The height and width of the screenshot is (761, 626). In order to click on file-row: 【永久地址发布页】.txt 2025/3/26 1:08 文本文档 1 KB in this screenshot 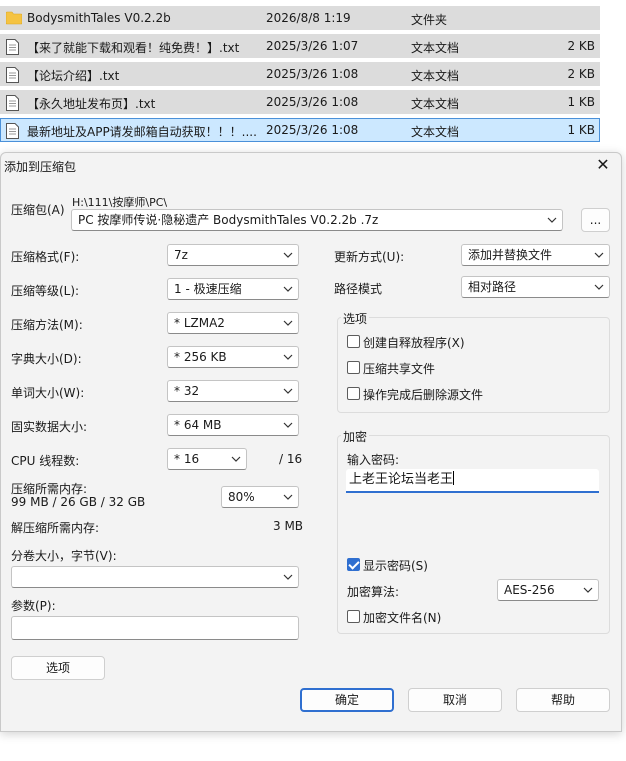, I will do `click(300, 102)`.